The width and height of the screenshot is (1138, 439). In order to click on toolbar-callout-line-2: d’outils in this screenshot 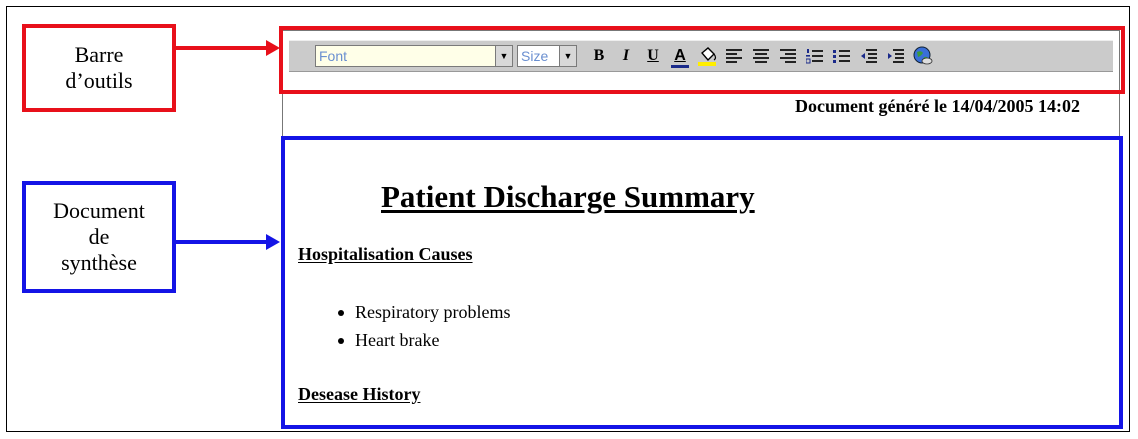, I will do `click(99, 80)`.